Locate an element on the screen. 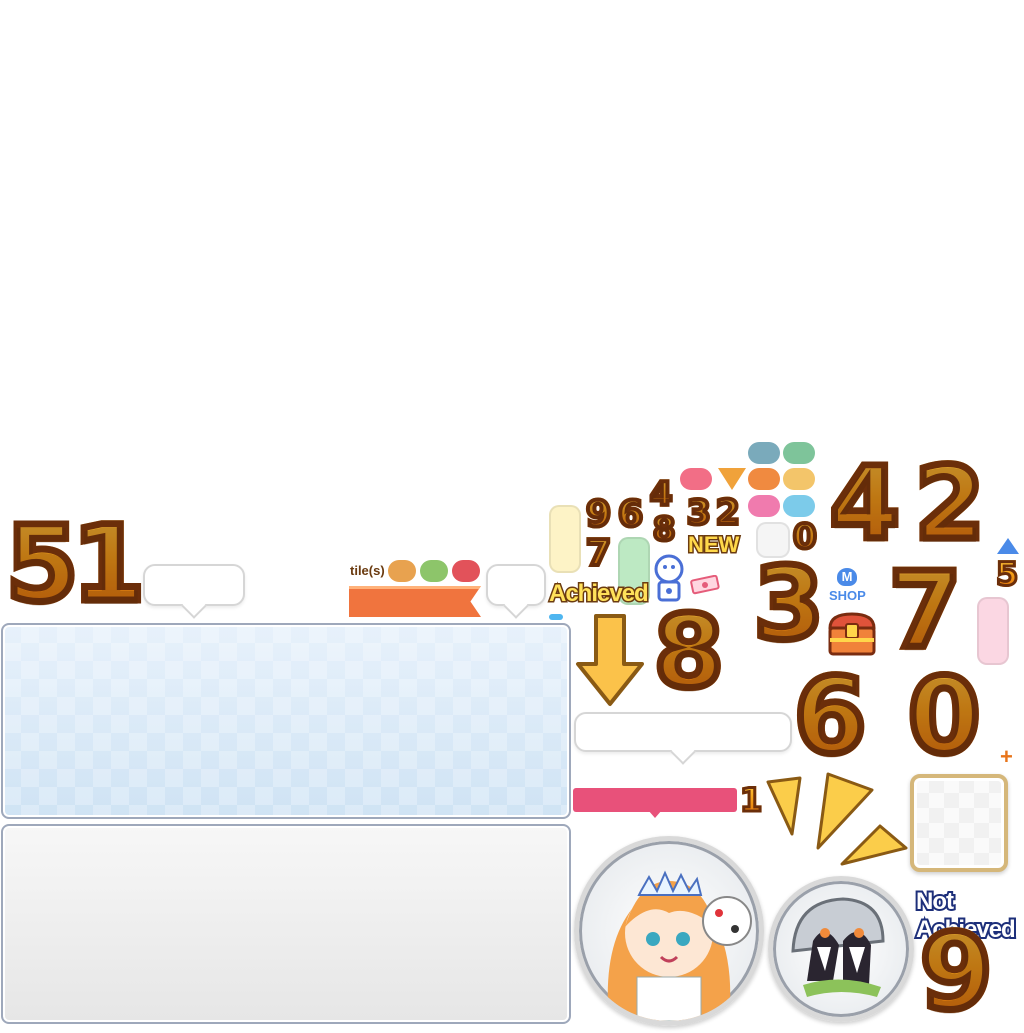 The height and width of the screenshot is (1033, 1024). triangle-down-icon is located at coordinates (732, 479).